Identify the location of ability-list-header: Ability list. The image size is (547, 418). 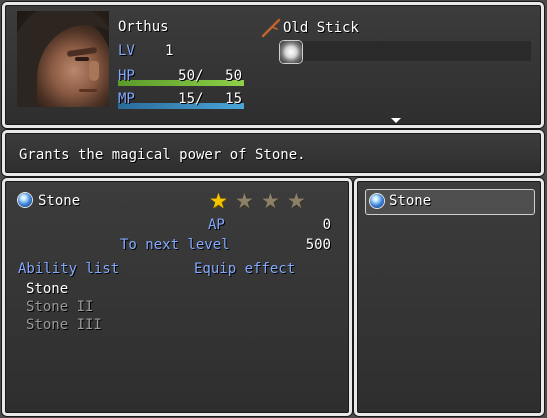
(69, 269).